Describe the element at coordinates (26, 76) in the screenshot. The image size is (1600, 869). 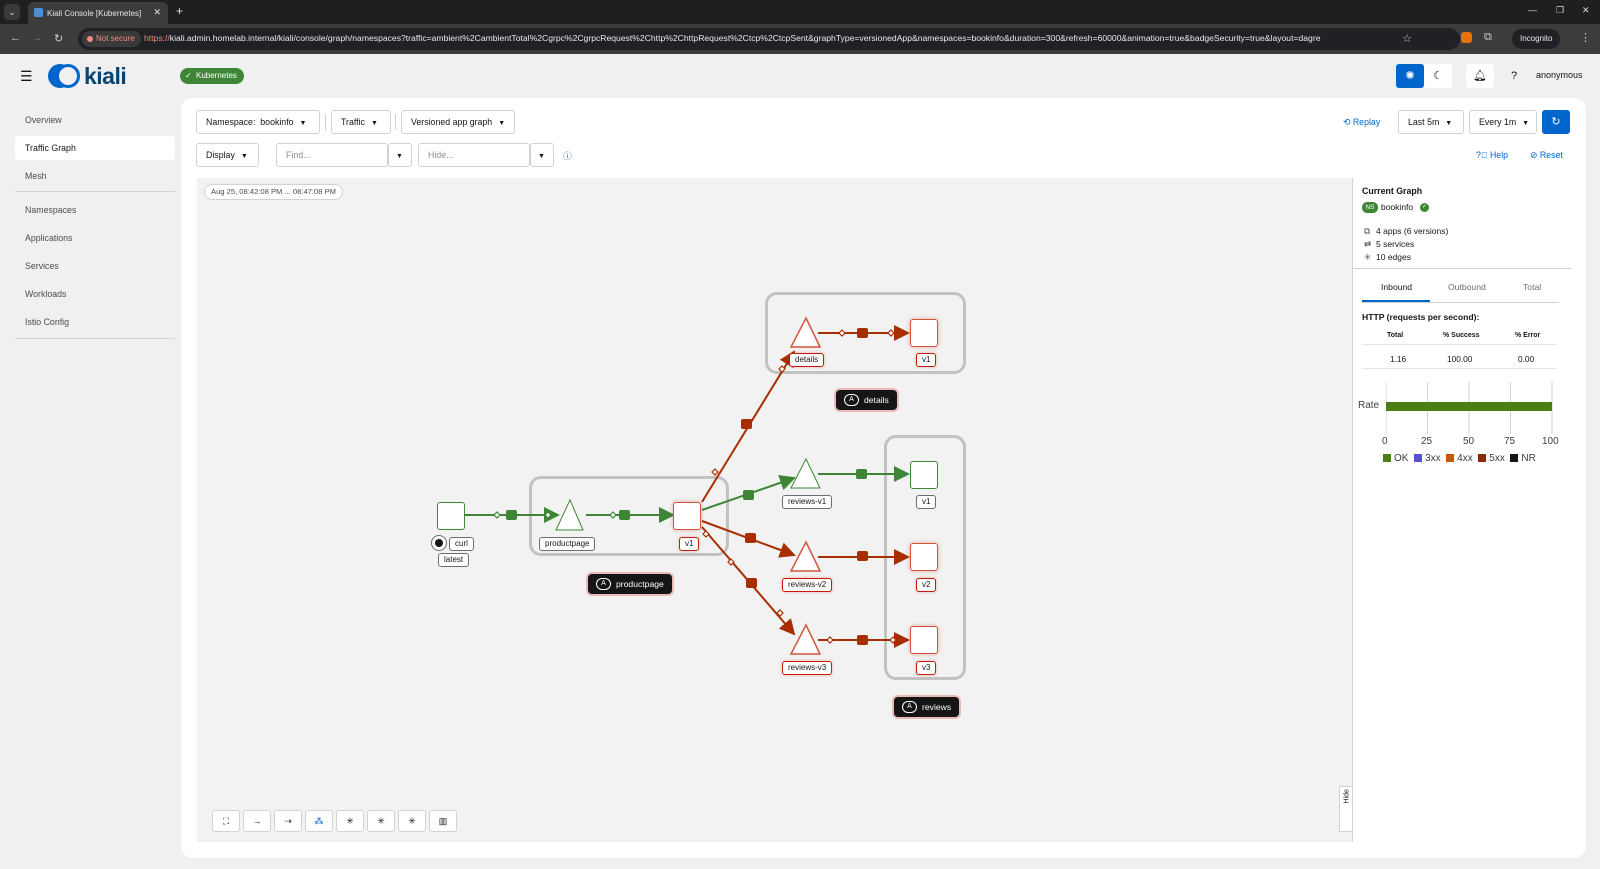
I see `hamburger-menu-icon: ☰` at that location.